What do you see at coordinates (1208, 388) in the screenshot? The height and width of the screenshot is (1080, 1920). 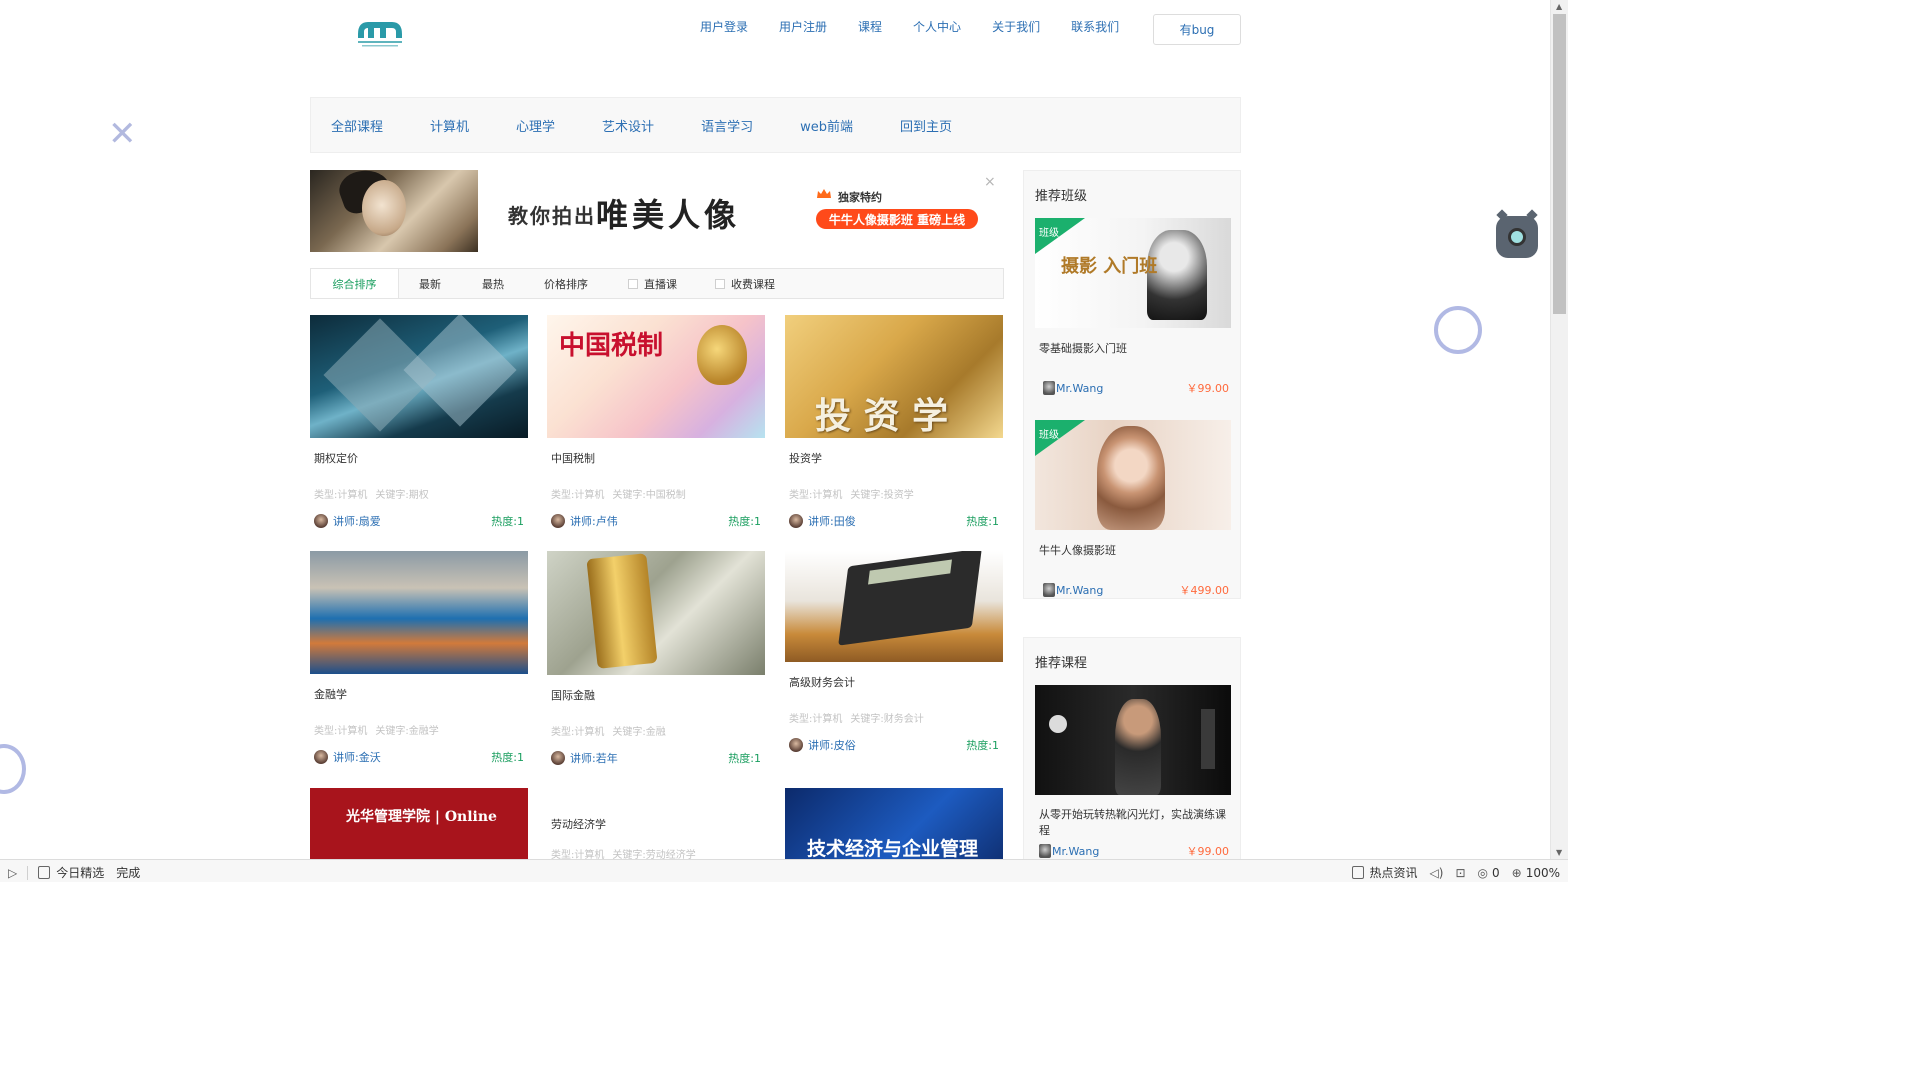 I see `class-price: ￥99.00` at bounding box center [1208, 388].